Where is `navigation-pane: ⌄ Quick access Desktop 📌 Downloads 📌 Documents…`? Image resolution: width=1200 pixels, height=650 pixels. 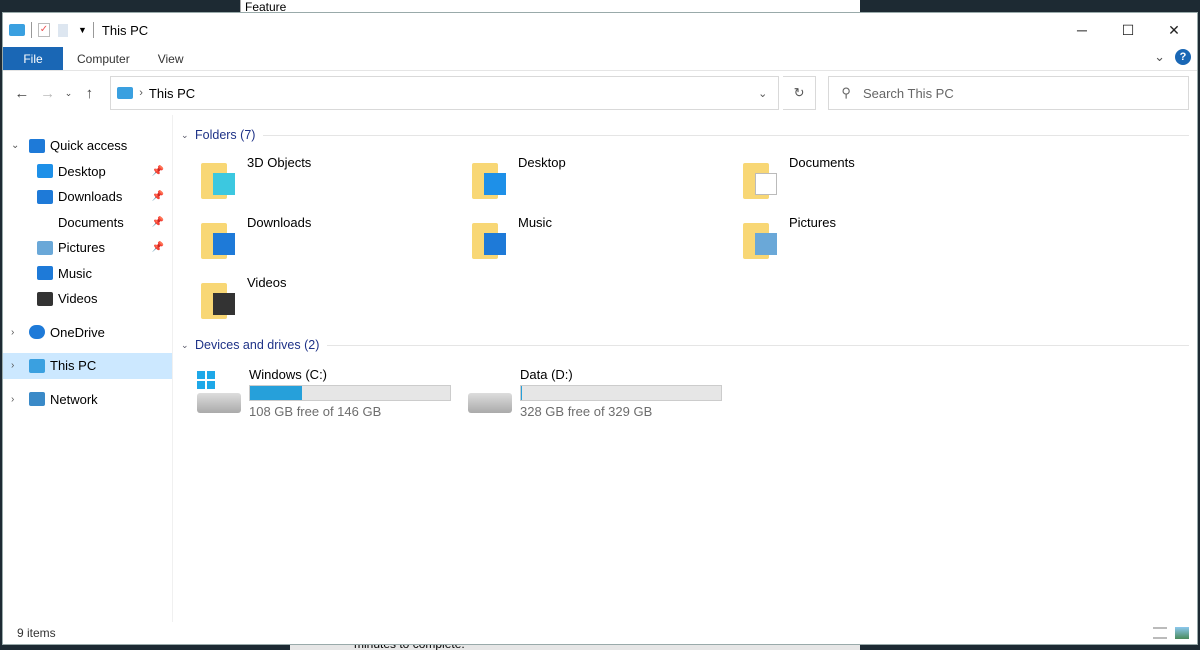 navigation-pane: ⌄ Quick access Desktop 📌 Downloads 📌 Documents… is located at coordinates (88, 368).